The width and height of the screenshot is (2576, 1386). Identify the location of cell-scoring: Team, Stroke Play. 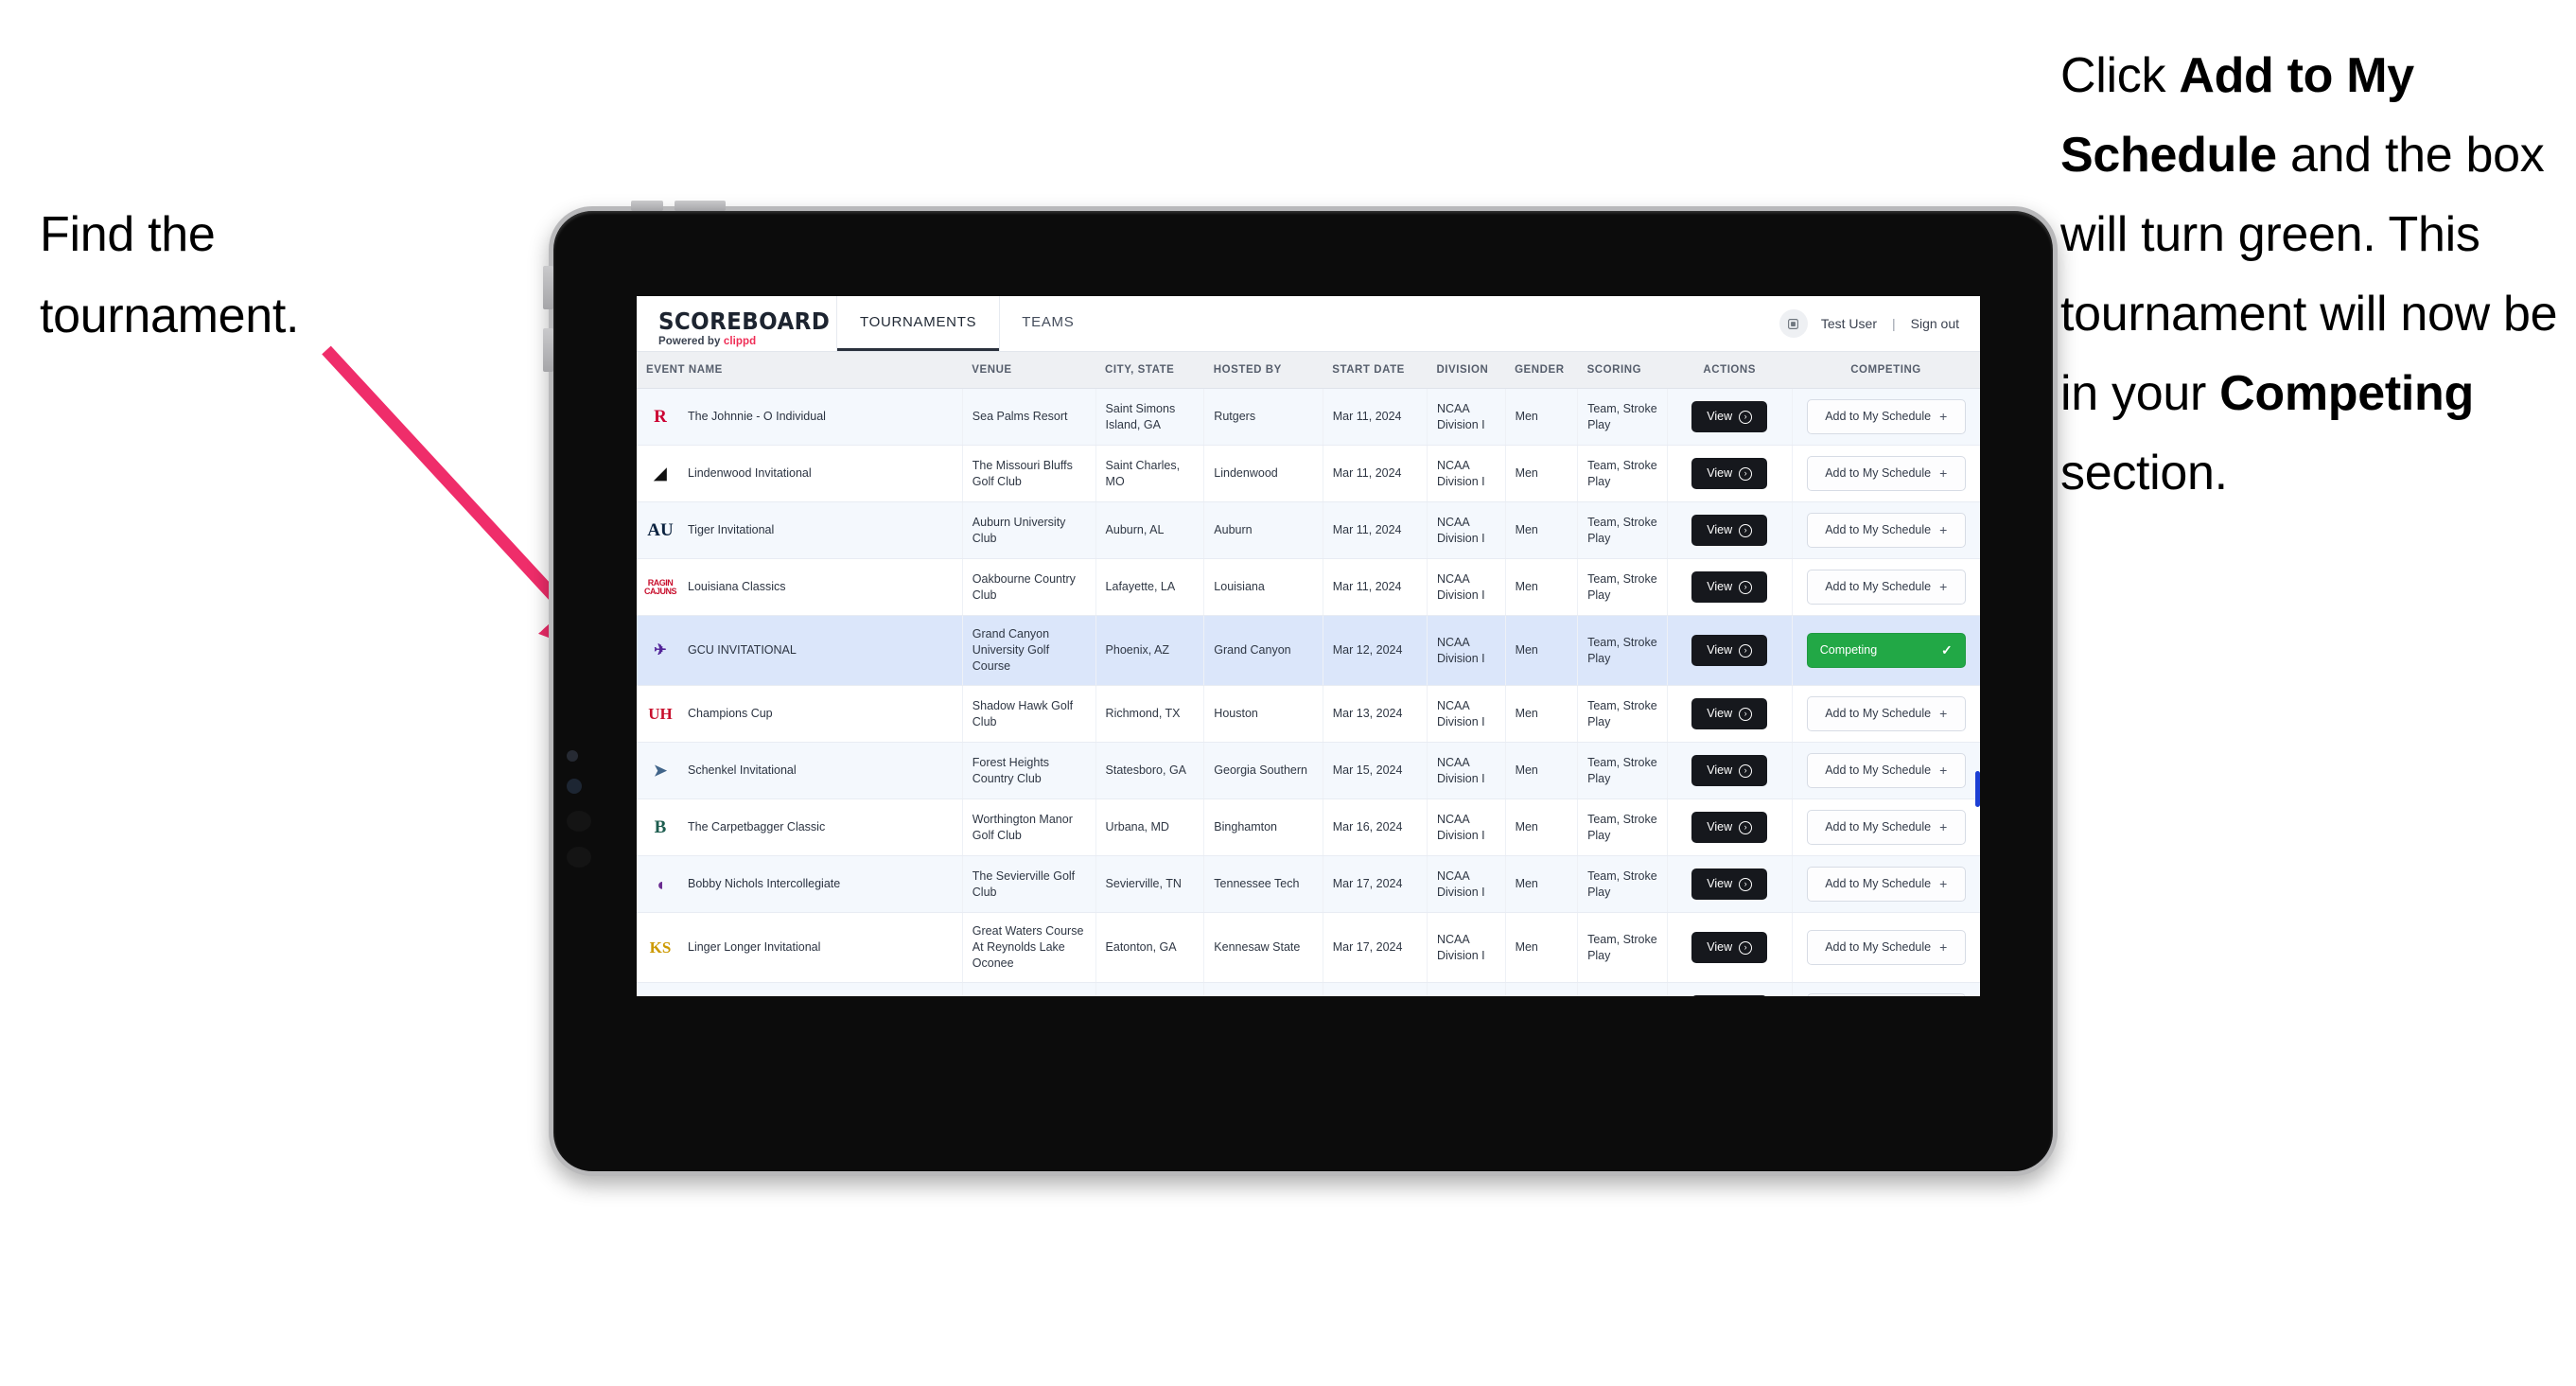
(1623, 714).